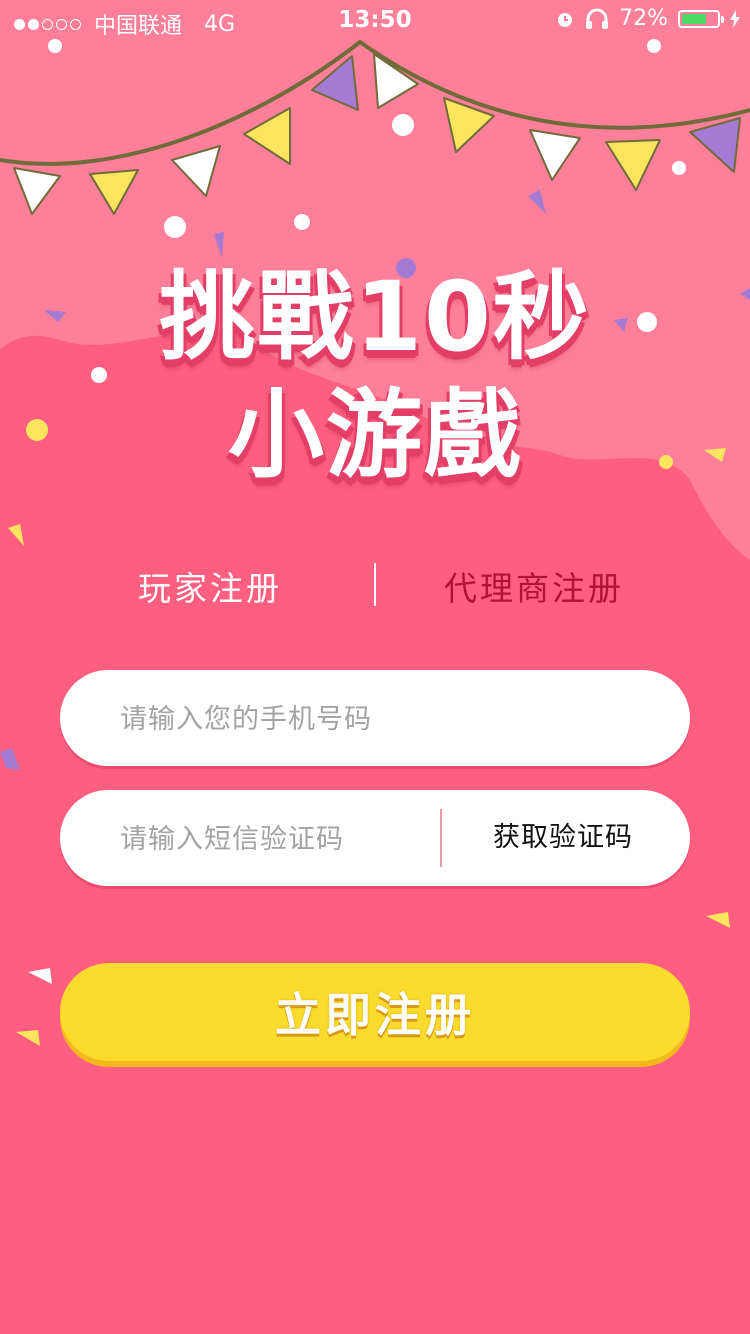  Describe the element at coordinates (597, 18) in the screenshot. I see `headphones-icon` at that location.